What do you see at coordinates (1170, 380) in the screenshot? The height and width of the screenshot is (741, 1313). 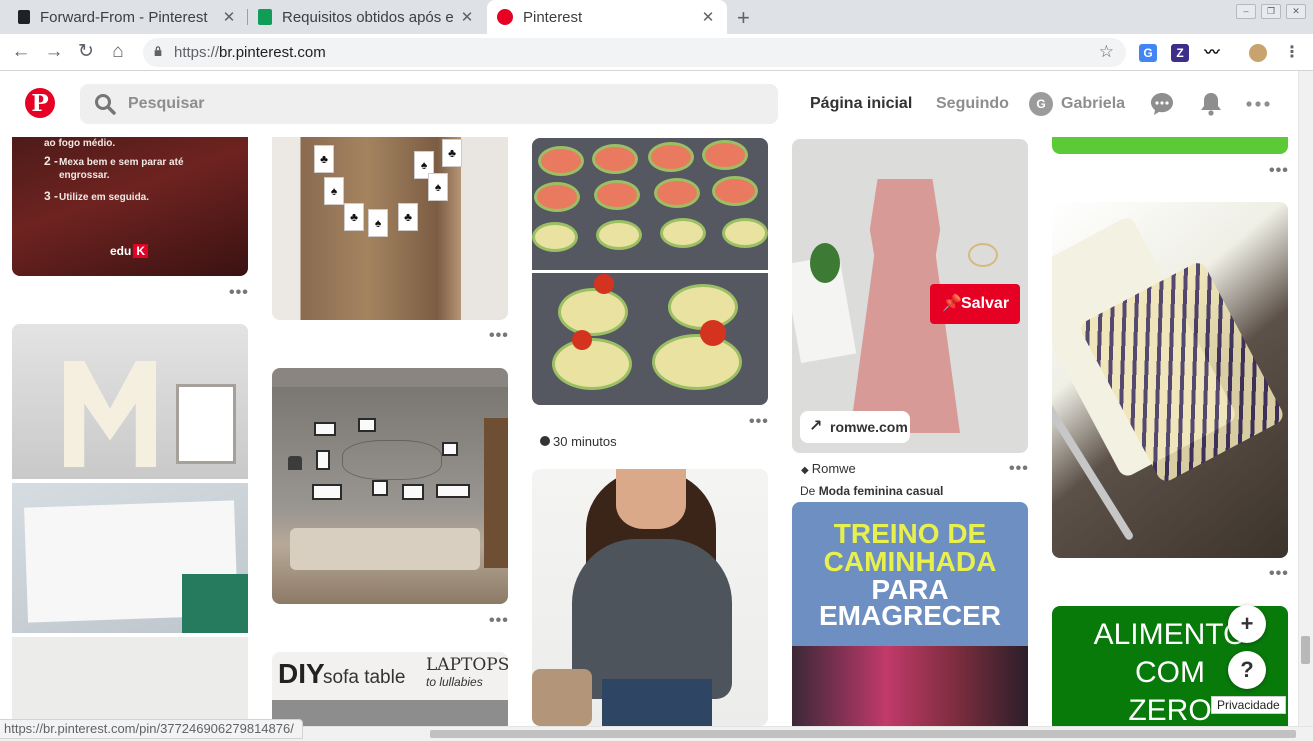 I see `pin-blueberry-cake` at bounding box center [1170, 380].